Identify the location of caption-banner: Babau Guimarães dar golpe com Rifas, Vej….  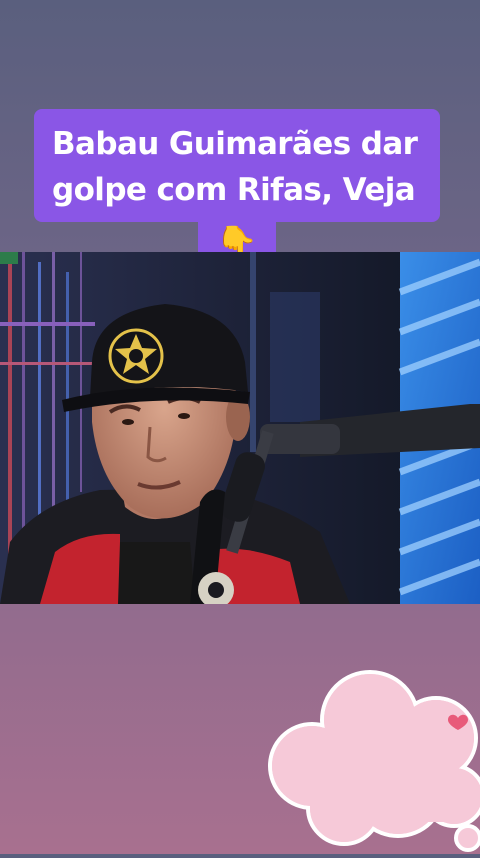
(237, 165).